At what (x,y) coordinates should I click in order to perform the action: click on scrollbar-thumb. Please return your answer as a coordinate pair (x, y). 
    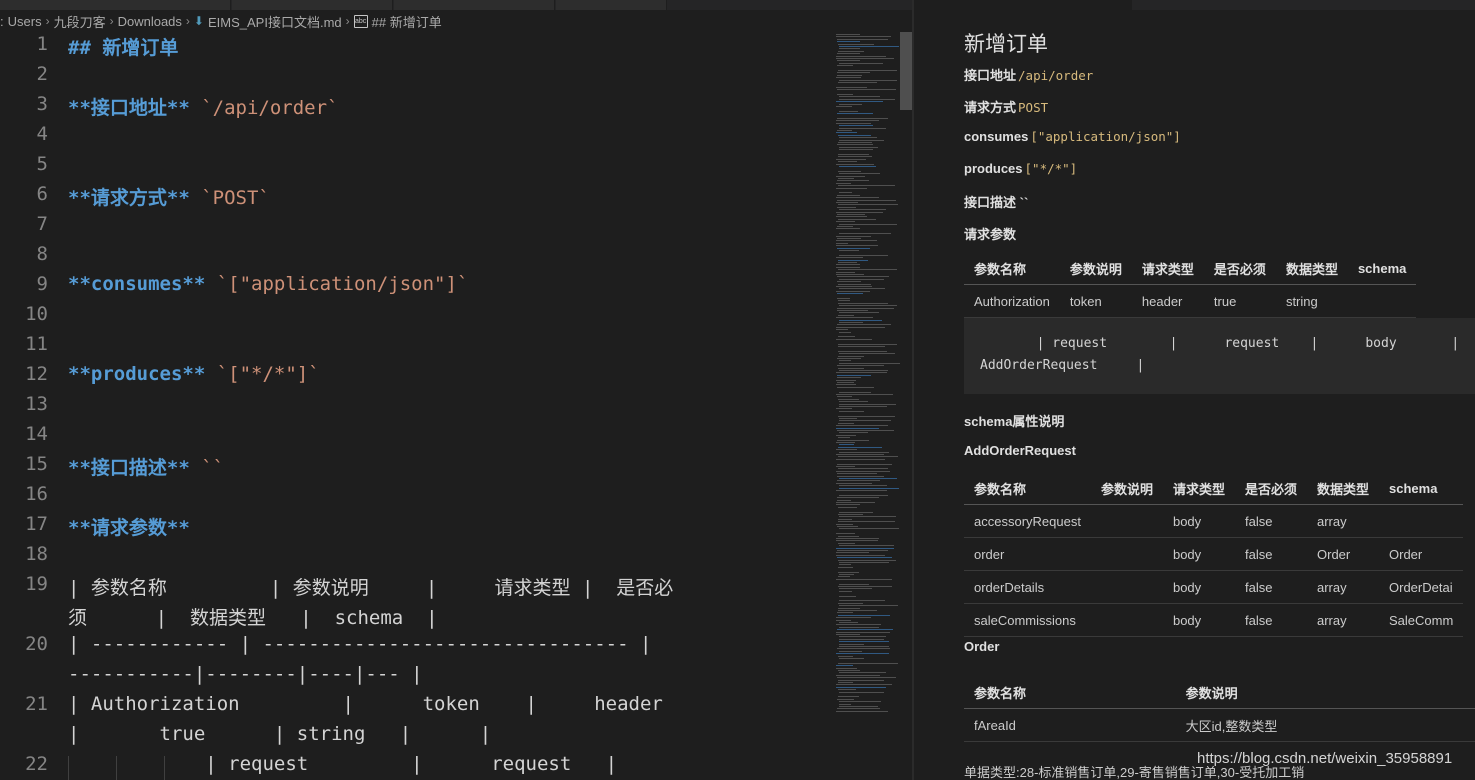
    Looking at the image, I should click on (906, 71).